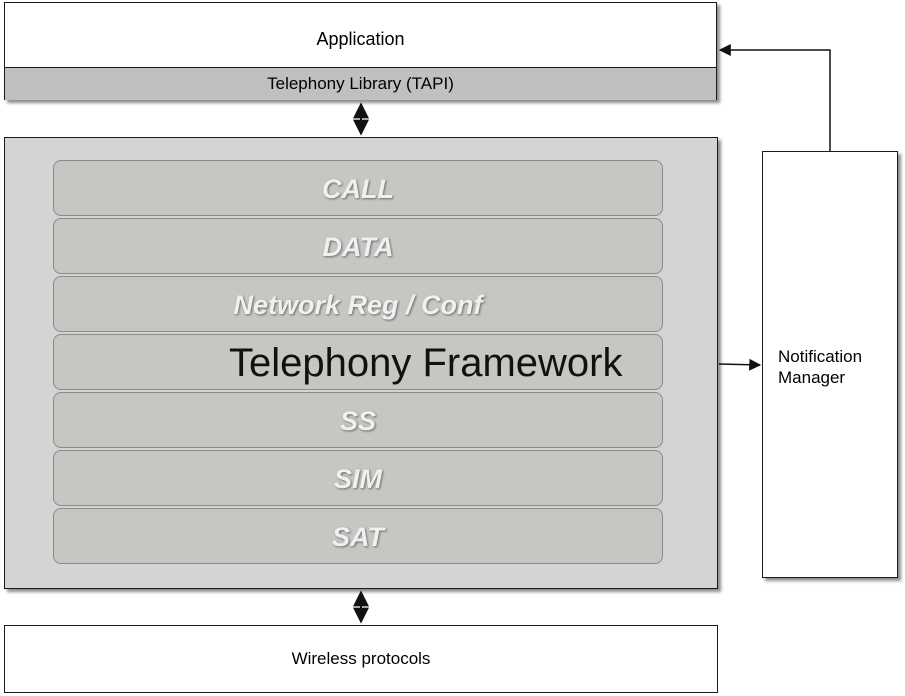 The width and height of the screenshot is (905, 696). I want to click on framework-notification-arrow, so click(740, 364).